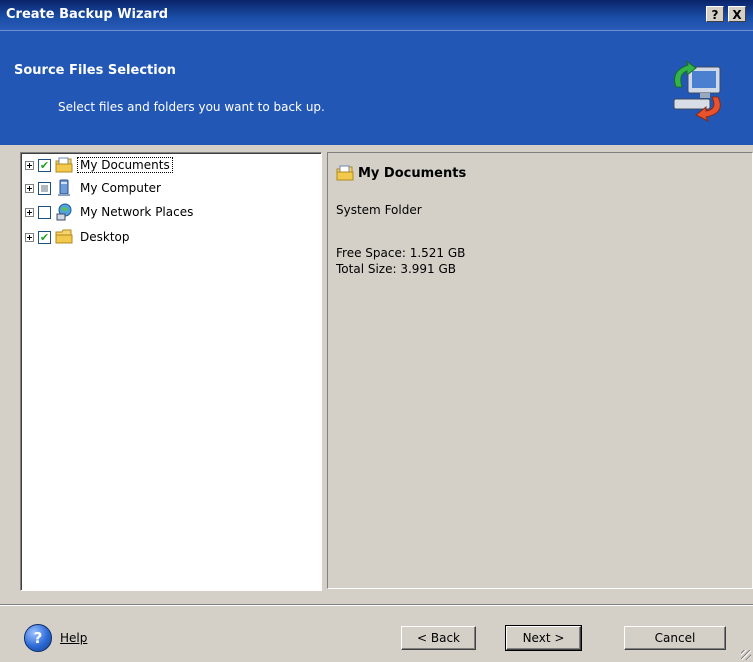  What do you see at coordinates (105, 237) in the screenshot?
I see `tree-item-label: Desktop` at bounding box center [105, 237].